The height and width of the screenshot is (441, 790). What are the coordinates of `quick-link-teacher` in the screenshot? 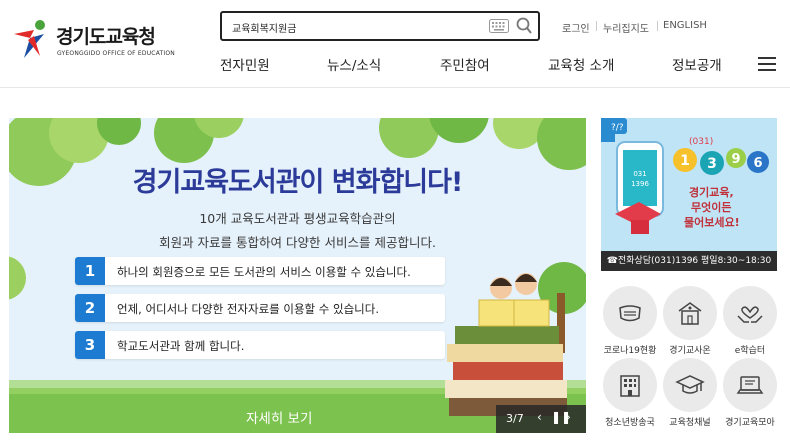 It's located at (690, 313).